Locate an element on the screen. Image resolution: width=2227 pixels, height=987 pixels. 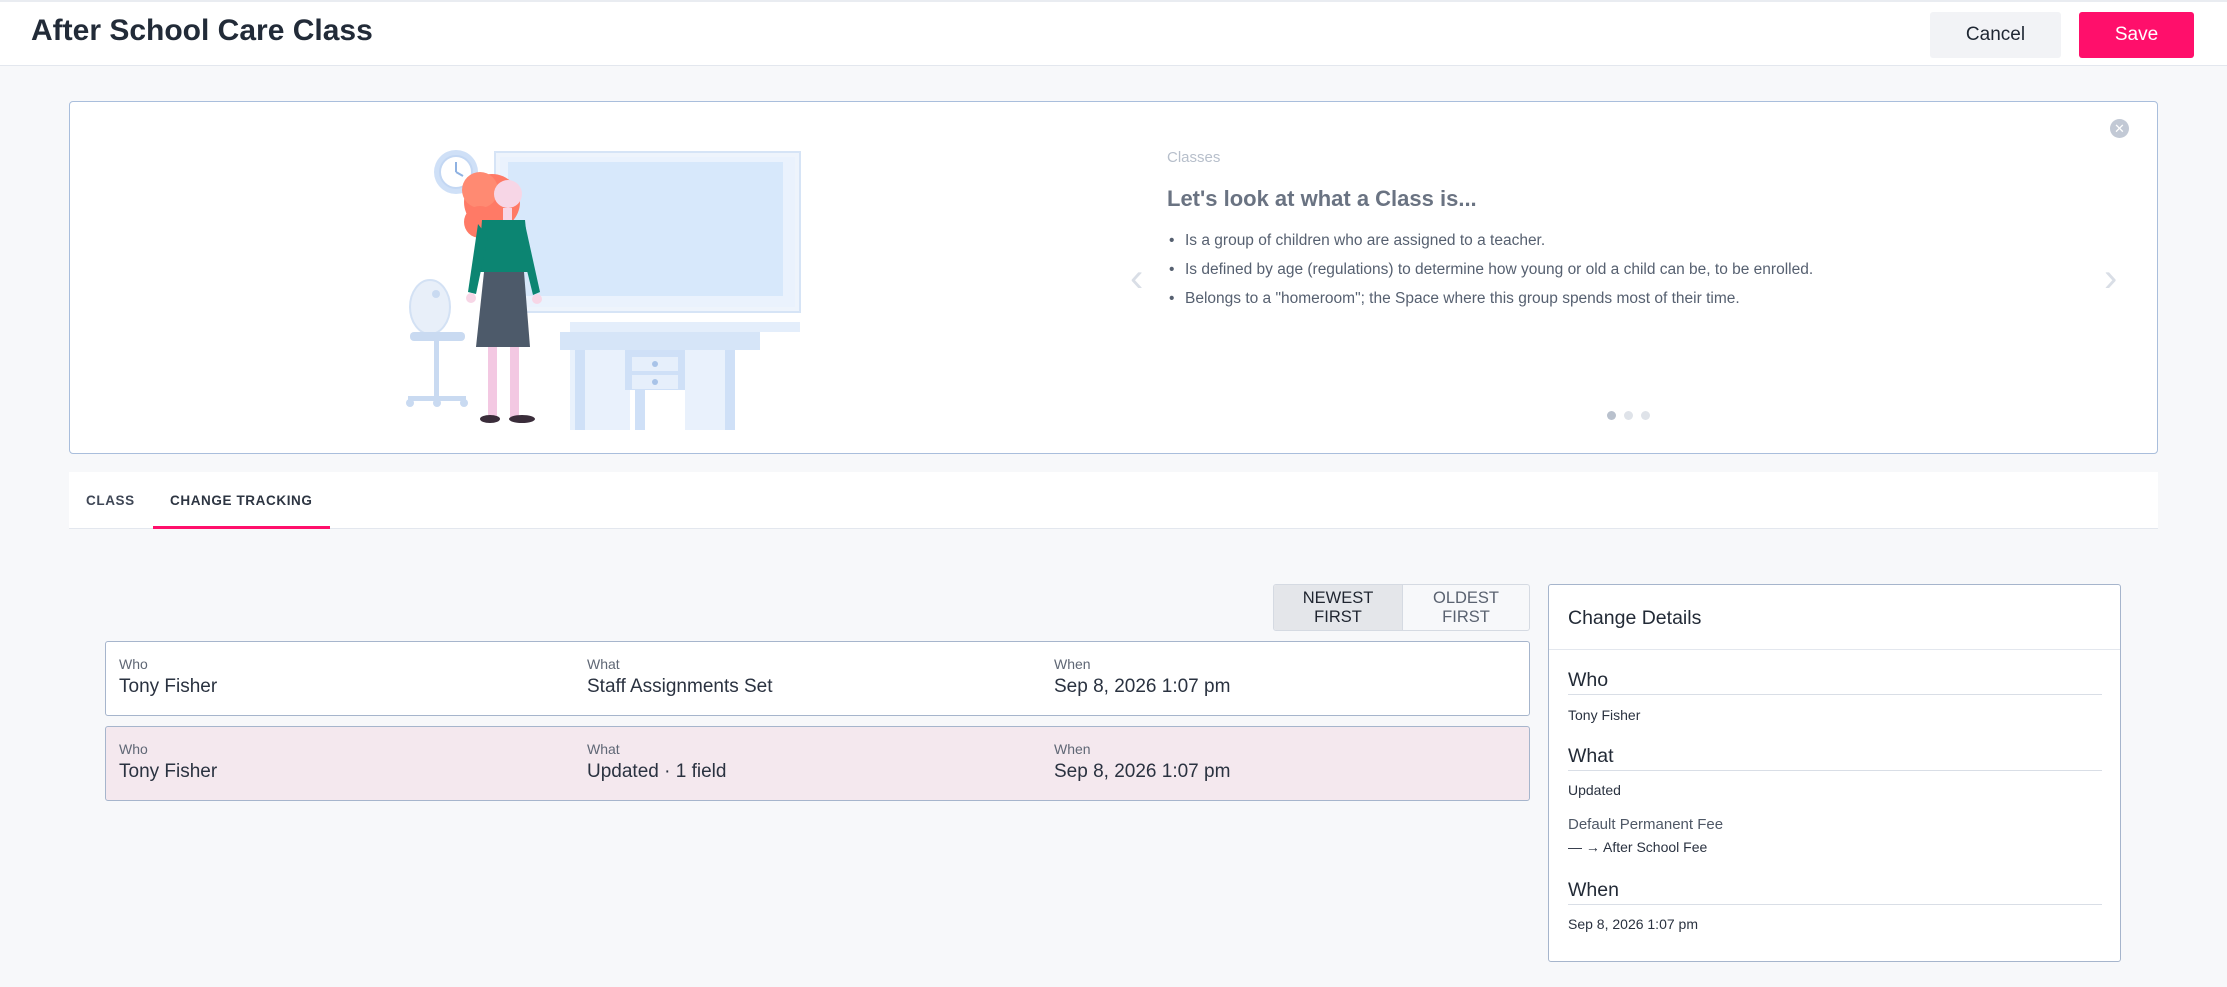
details-when-value: Sep 8, 2026 1:07 pm is located at coordinates (1633, 924).